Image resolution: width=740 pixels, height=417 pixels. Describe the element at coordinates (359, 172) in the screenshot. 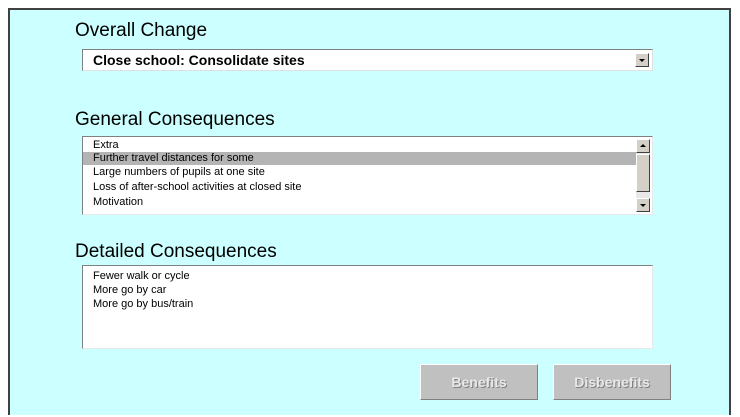

I see `list-item: Large numbers of pupils at one site` at that location.